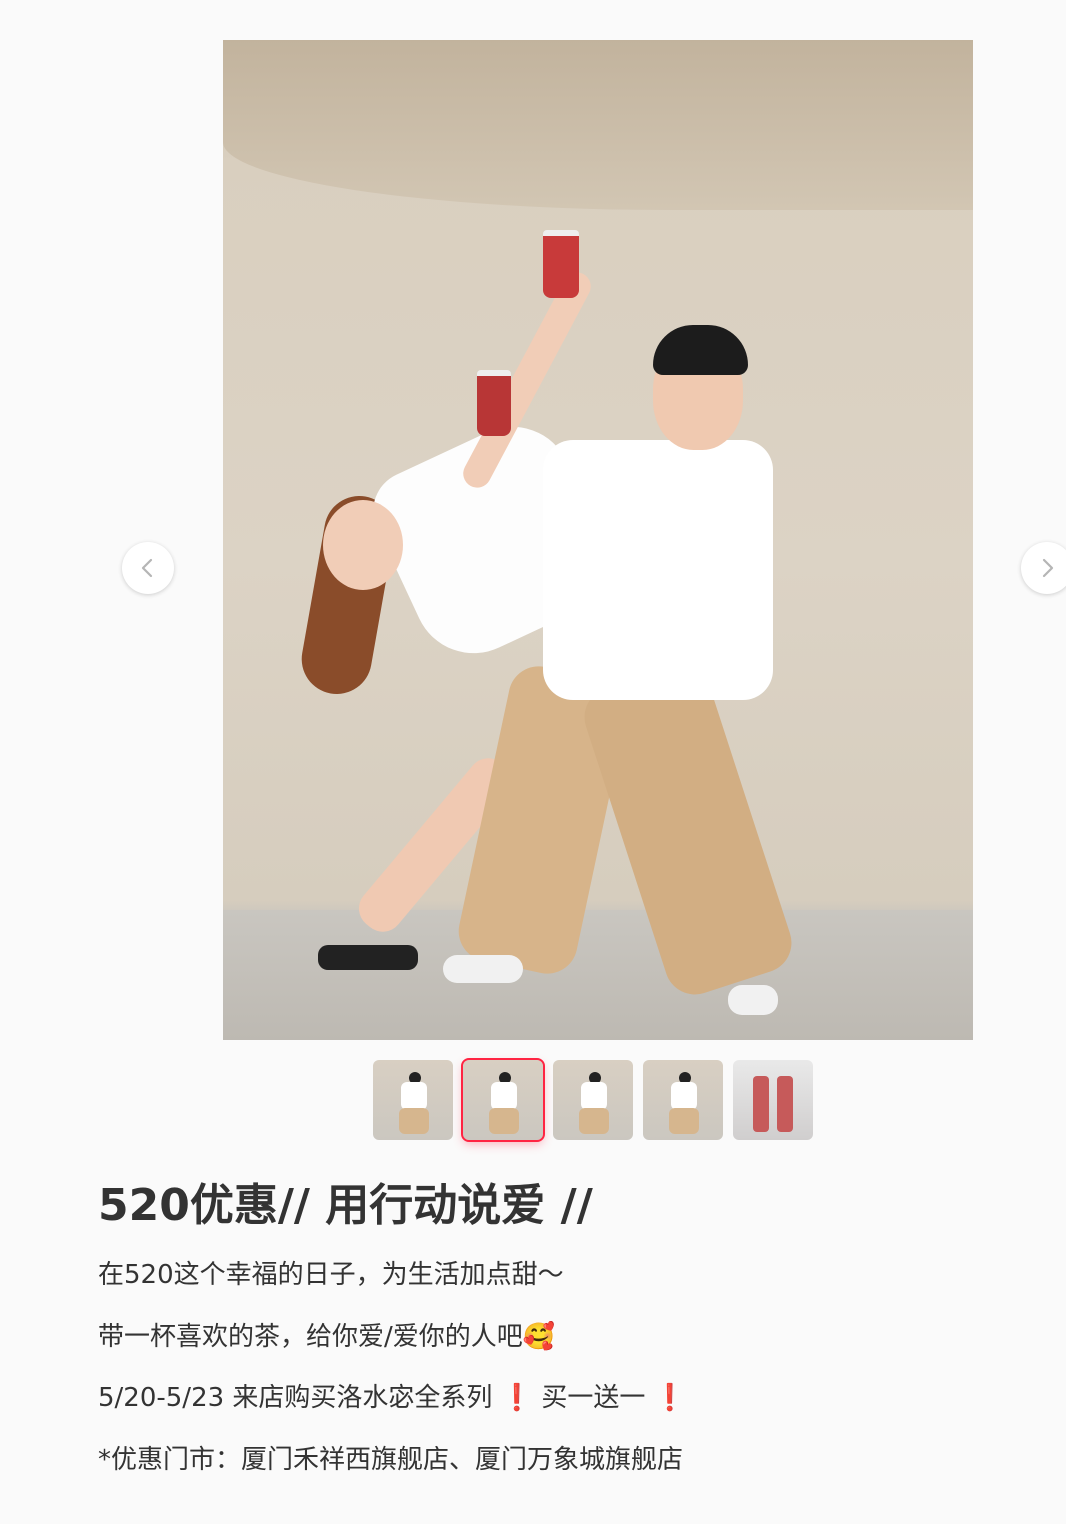  What do you see at coordinates (658, 570) in the screenshot?
I see `man-shirt-shape` at bounding box center [658, 570].